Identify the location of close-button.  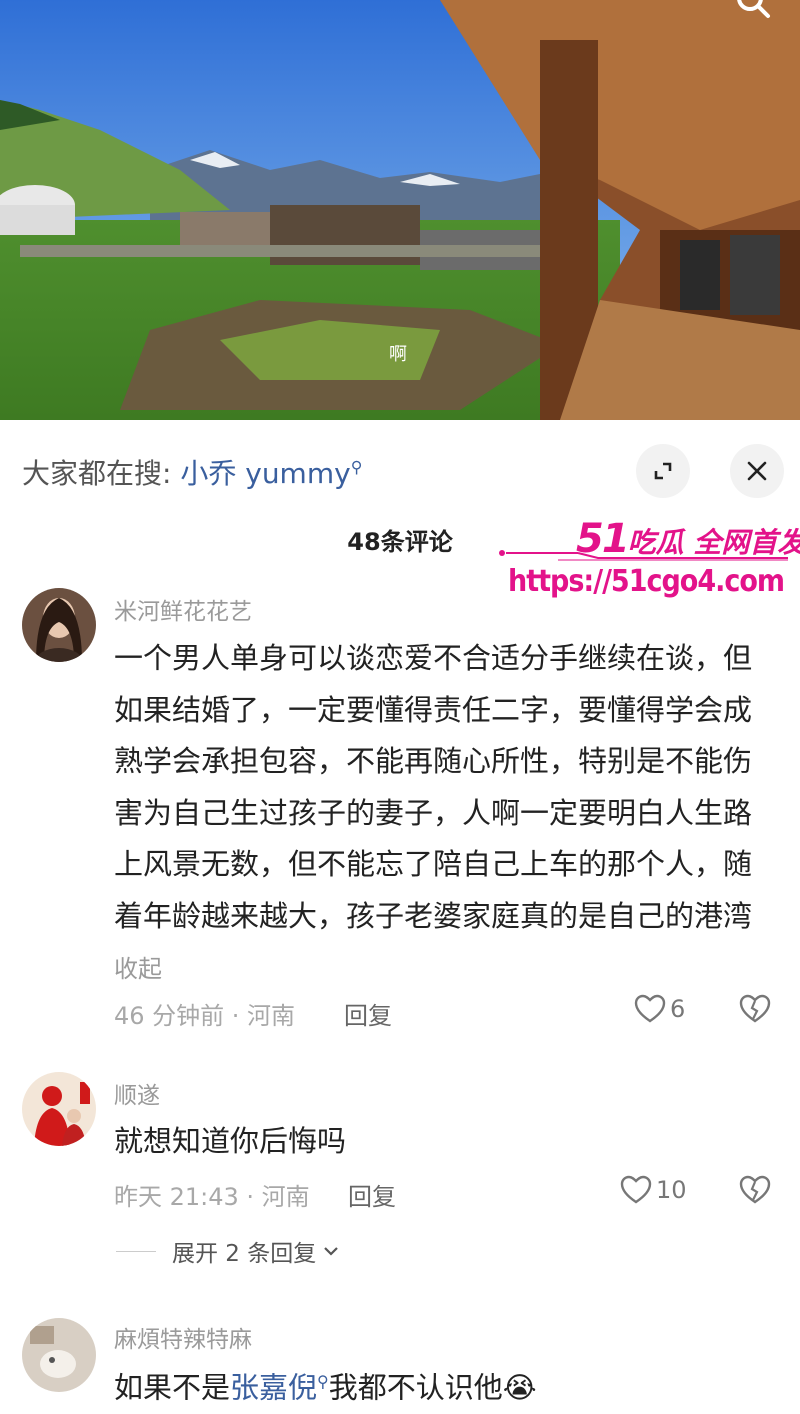
(757, 471).